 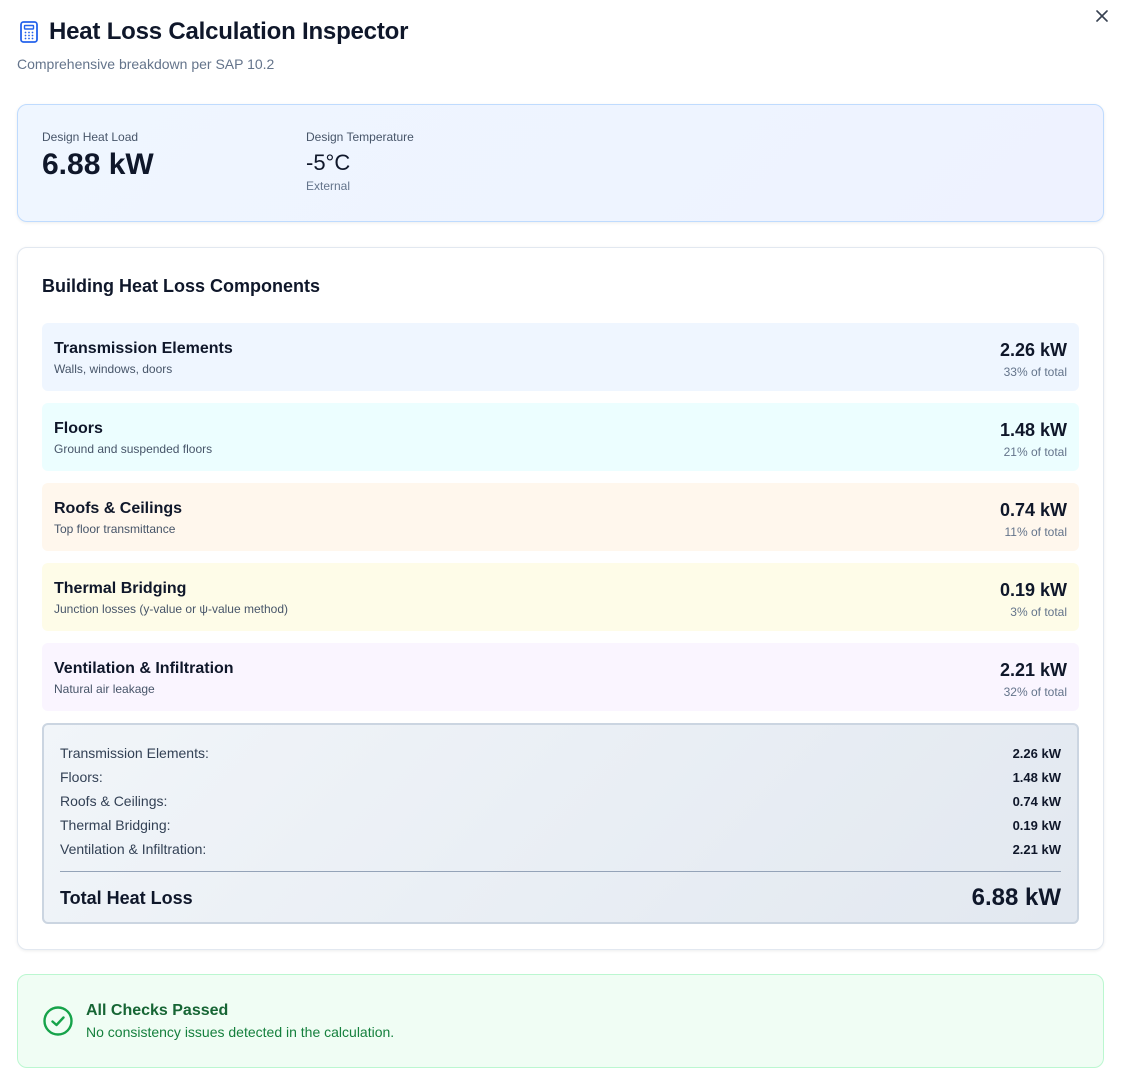 I want to click on section-title: Building Heat Loss Components, so click(x=181, y=286).